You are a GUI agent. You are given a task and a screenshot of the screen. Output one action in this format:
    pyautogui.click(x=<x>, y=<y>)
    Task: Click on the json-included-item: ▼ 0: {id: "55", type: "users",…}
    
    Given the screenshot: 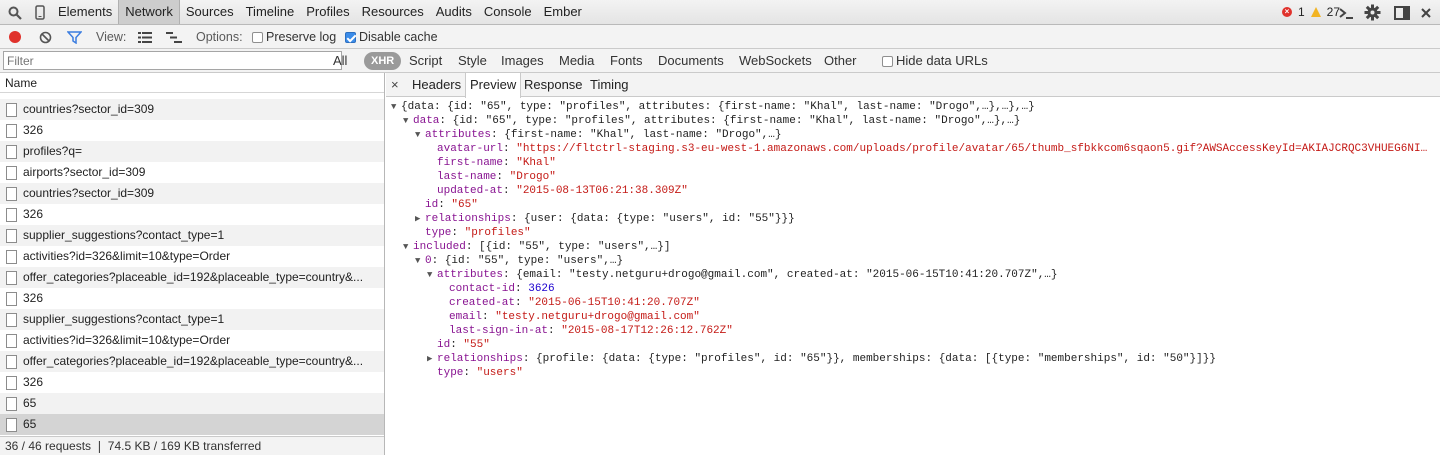 What is the action you would take?
    pyautogui.click(x=519, y=261)
    